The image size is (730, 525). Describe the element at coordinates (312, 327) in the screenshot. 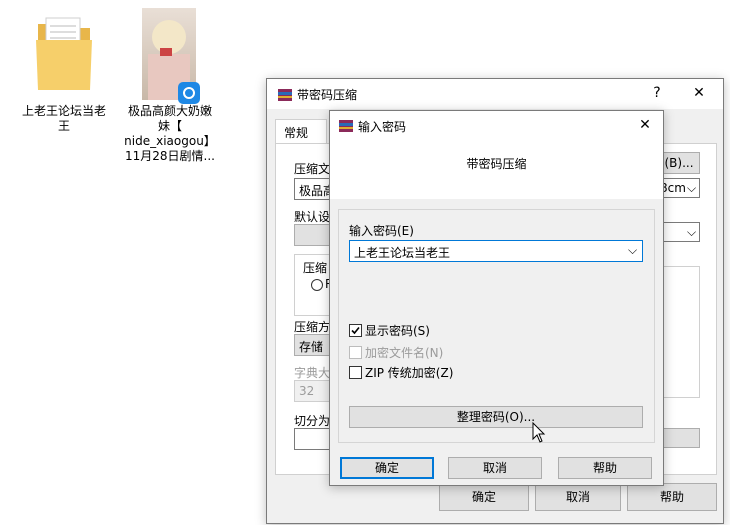

I see `method-label: 压缩方` at that location.